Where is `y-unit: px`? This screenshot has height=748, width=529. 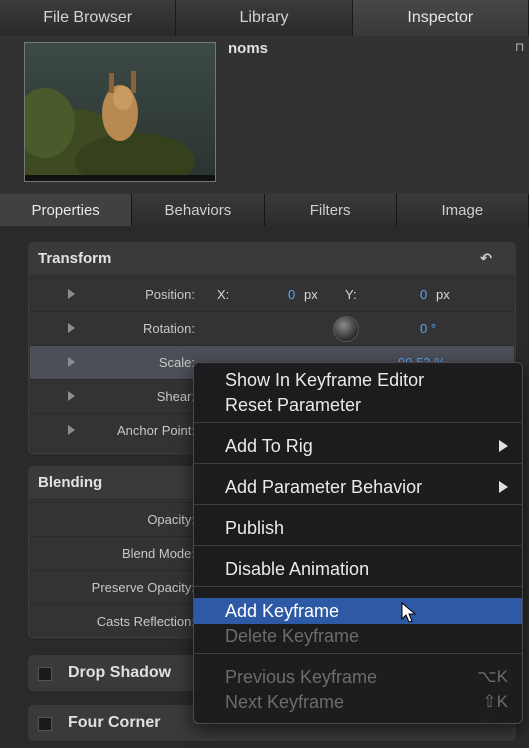
y-unit: px is located at coordinates (443, 294).